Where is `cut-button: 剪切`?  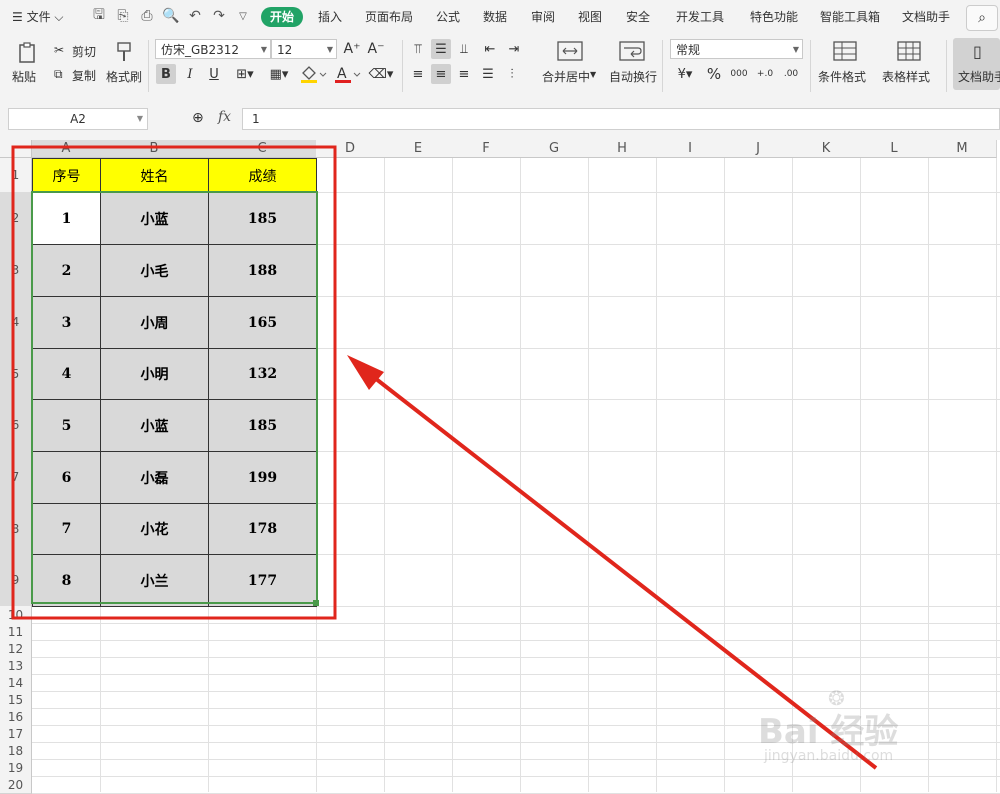 cut-button: 剪切 is located at coordinates (84, 51).